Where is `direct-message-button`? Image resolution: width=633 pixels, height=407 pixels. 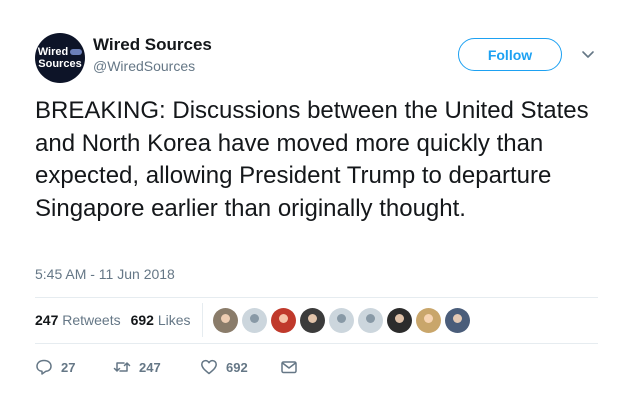
direct-message-button is located at coordinates (289, 367).